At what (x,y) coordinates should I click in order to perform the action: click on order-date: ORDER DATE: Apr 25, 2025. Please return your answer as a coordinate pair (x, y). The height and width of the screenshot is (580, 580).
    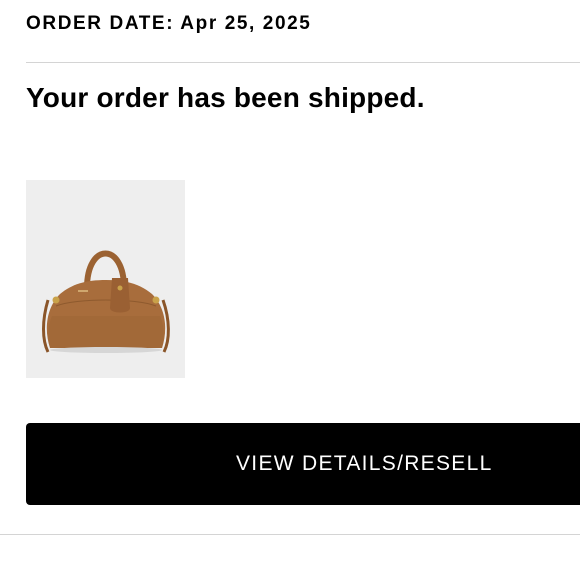
    Looking at the image, I should click on (169, 23).